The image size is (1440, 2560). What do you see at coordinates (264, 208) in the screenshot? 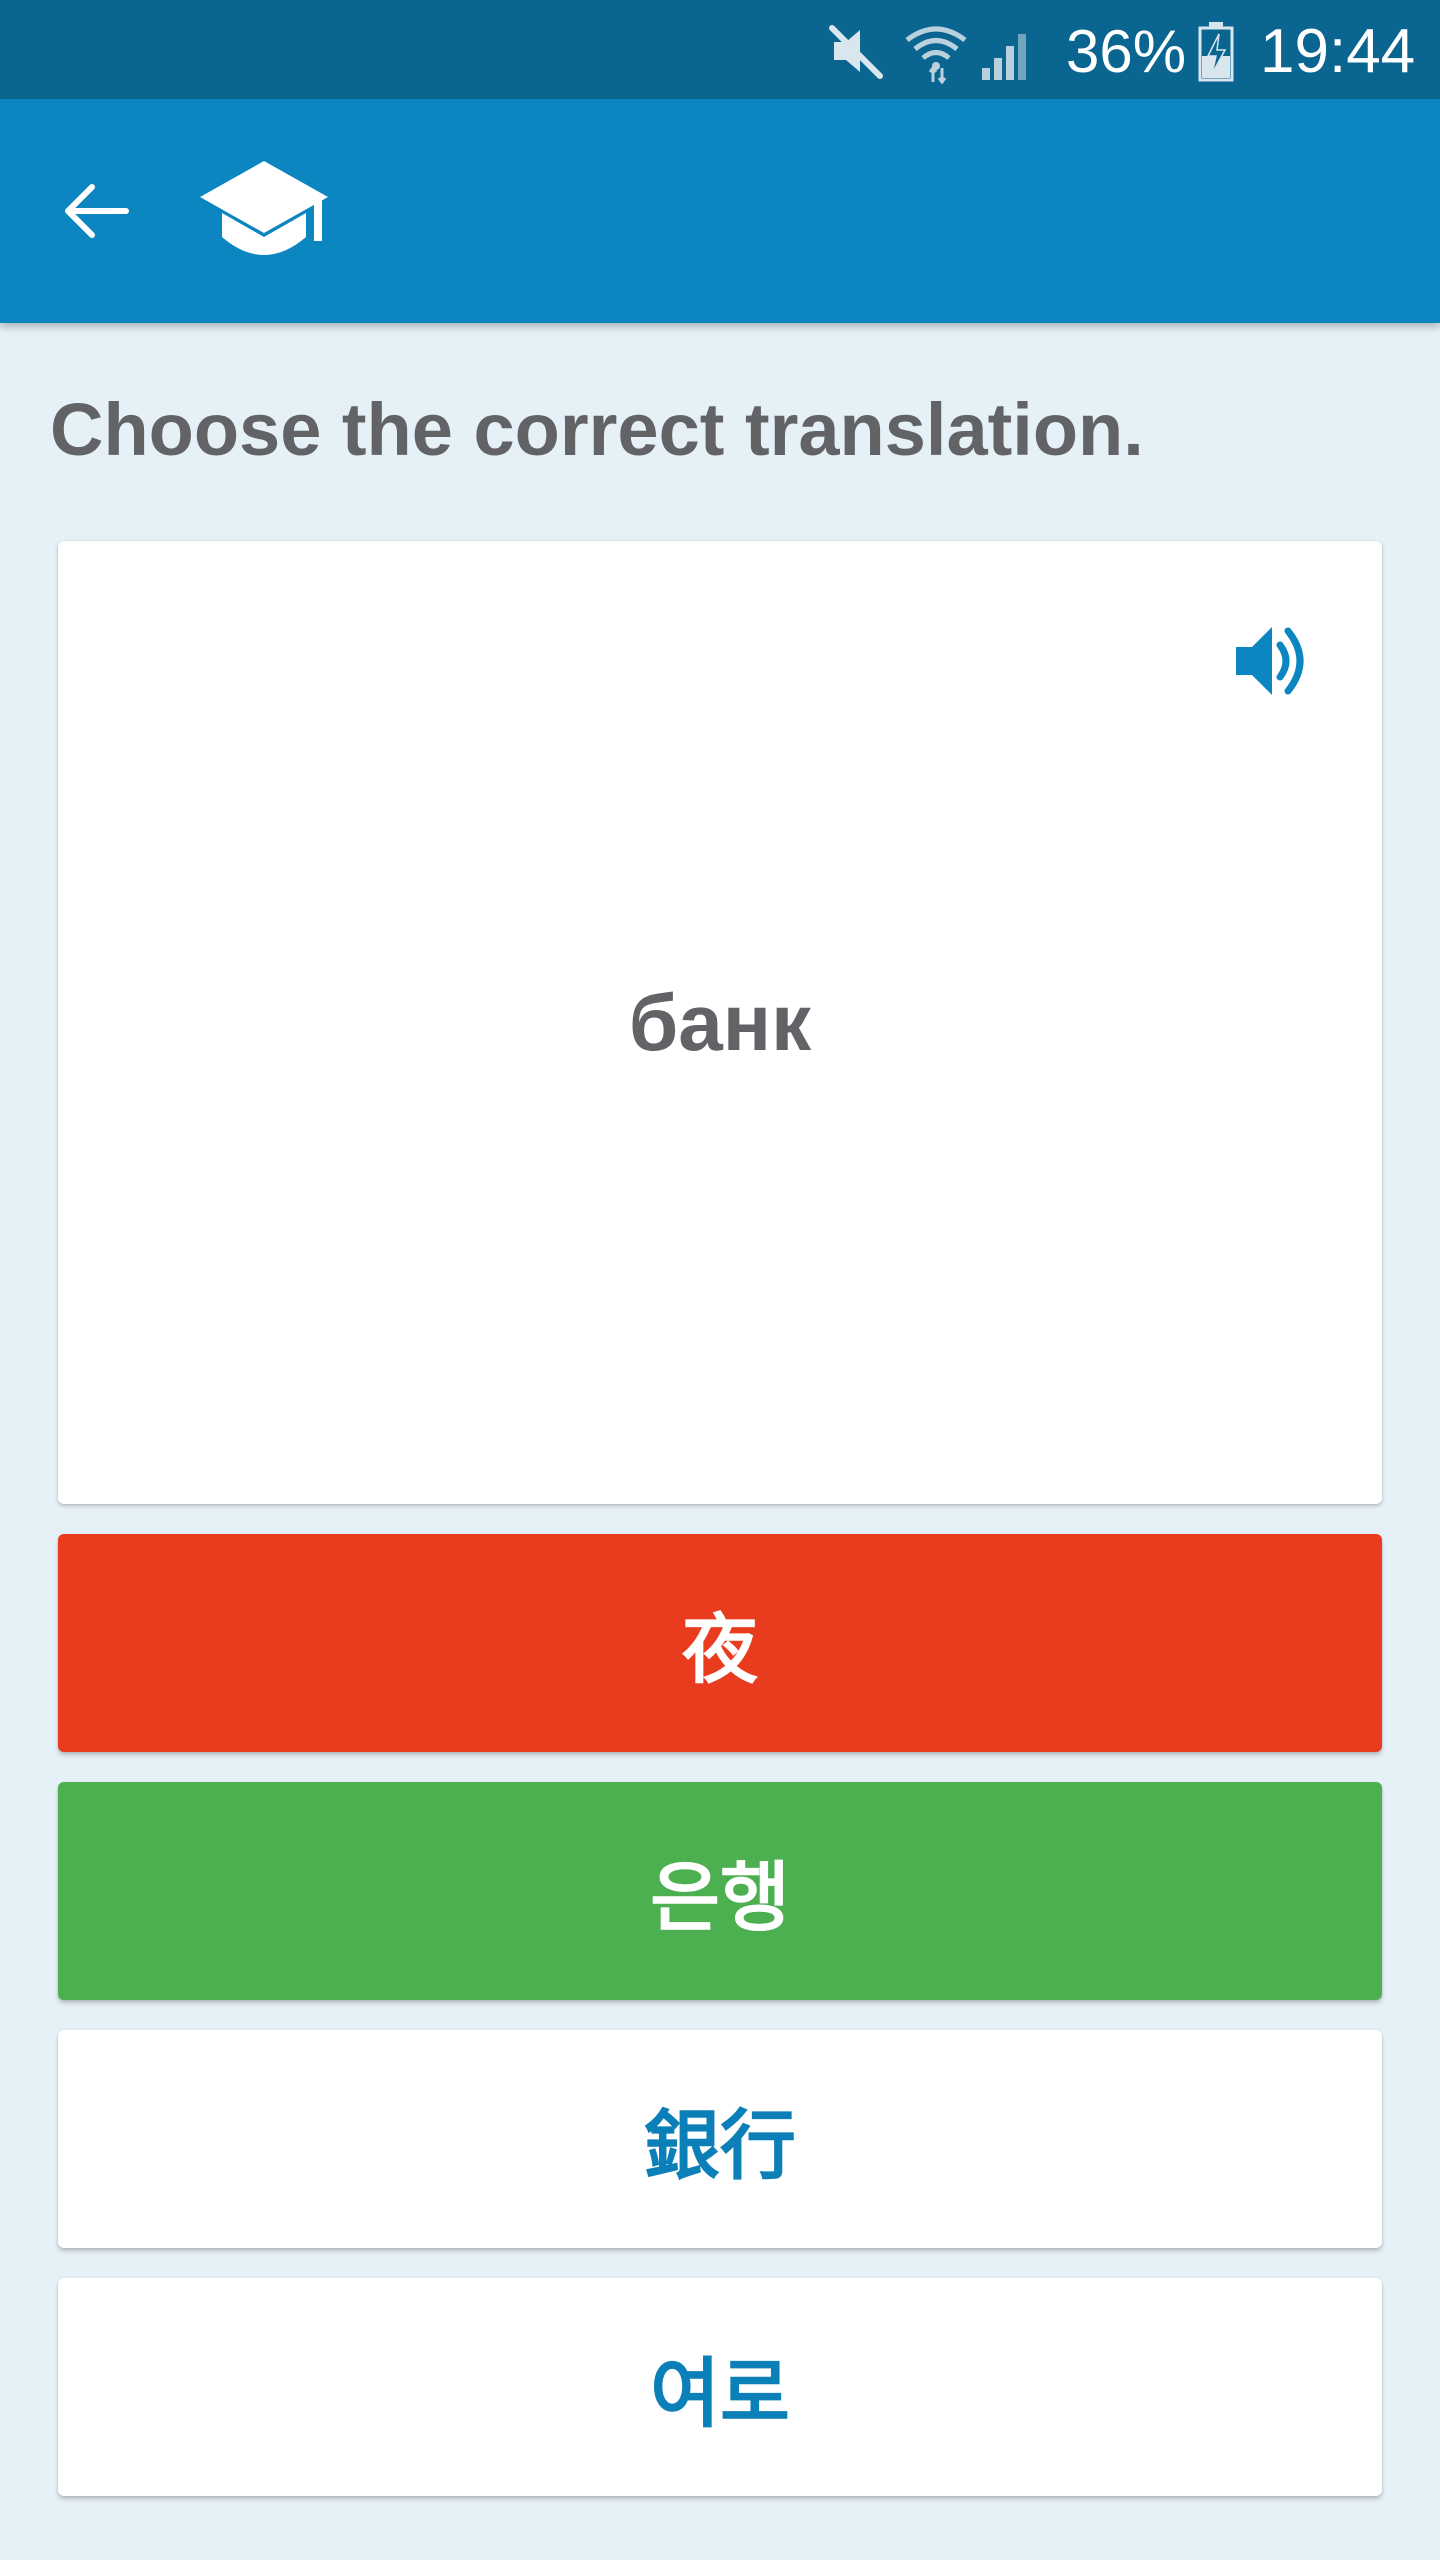
I see `graduation-cap-icon` at bounding box center [264, 208].